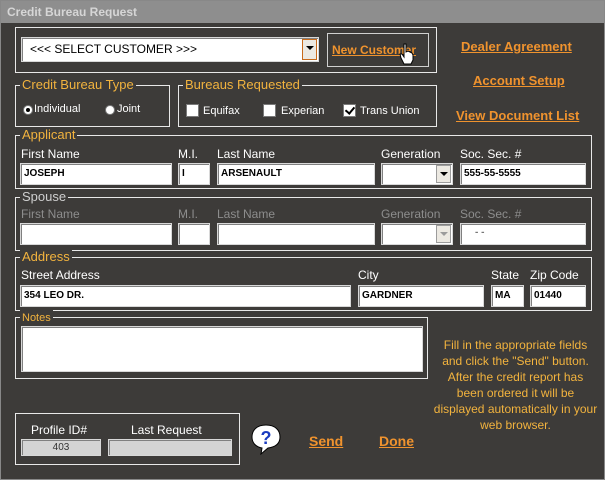  I want to click on equifax-checkbox, so click(192, 110).